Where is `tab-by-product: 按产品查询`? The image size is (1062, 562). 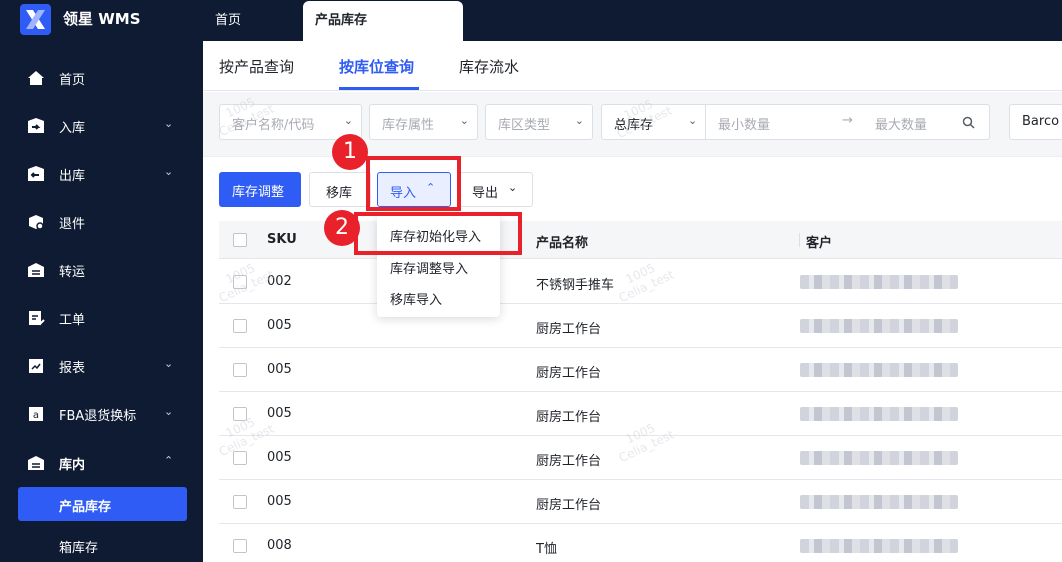
tab-by-product: 按产品查询 is located at coordinates (256, 66).